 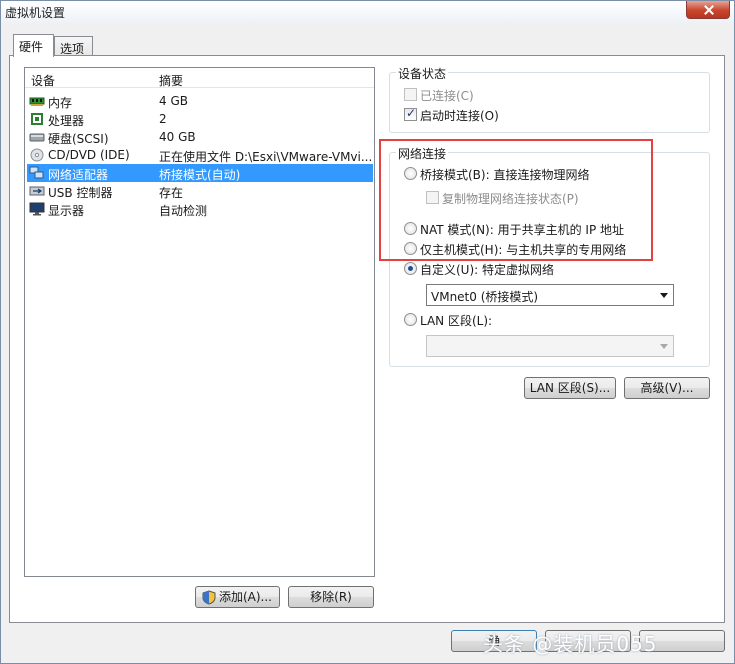 I want to click on device-name: CD/DVD (IDE), so click(x=89, y=155).